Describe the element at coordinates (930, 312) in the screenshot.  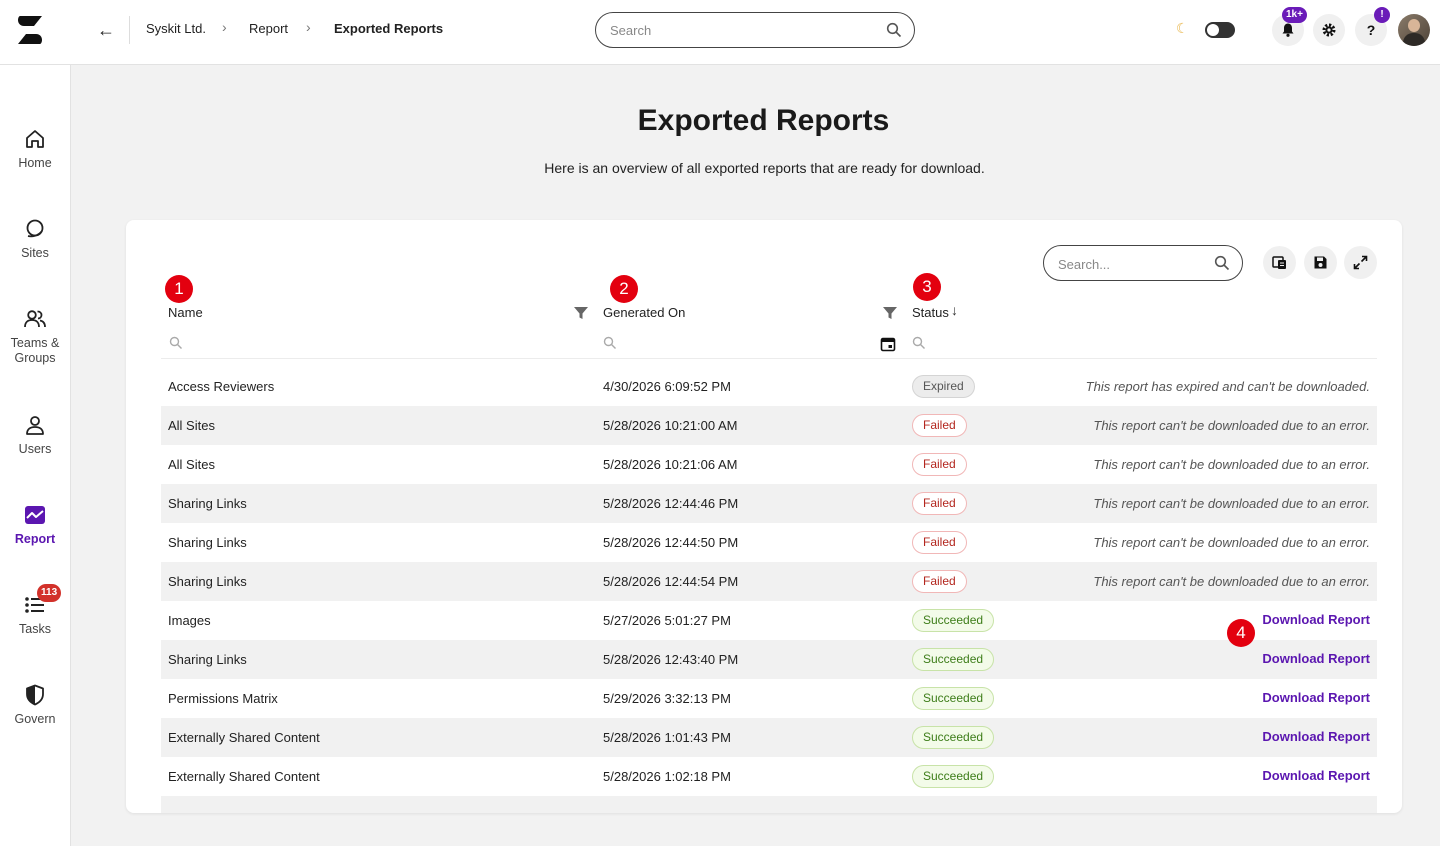
I see `column-header-status: Status` at that location.